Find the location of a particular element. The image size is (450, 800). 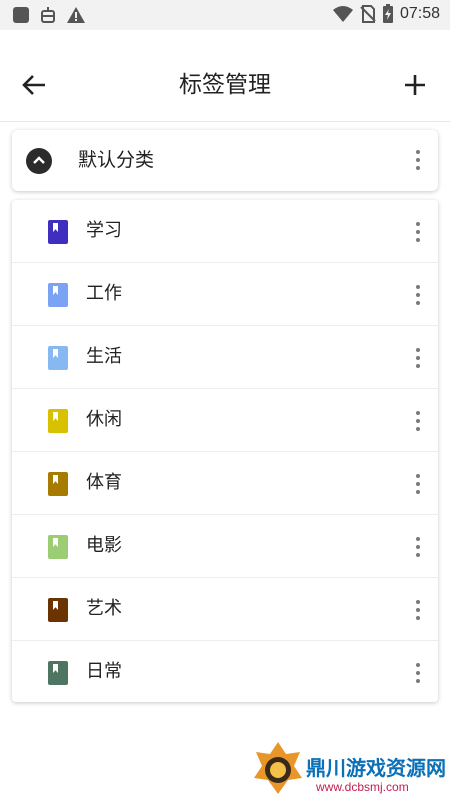

watermark: 鼎川游戏资源网 www.dcbsmj.com is located at coordinates (349, 768).